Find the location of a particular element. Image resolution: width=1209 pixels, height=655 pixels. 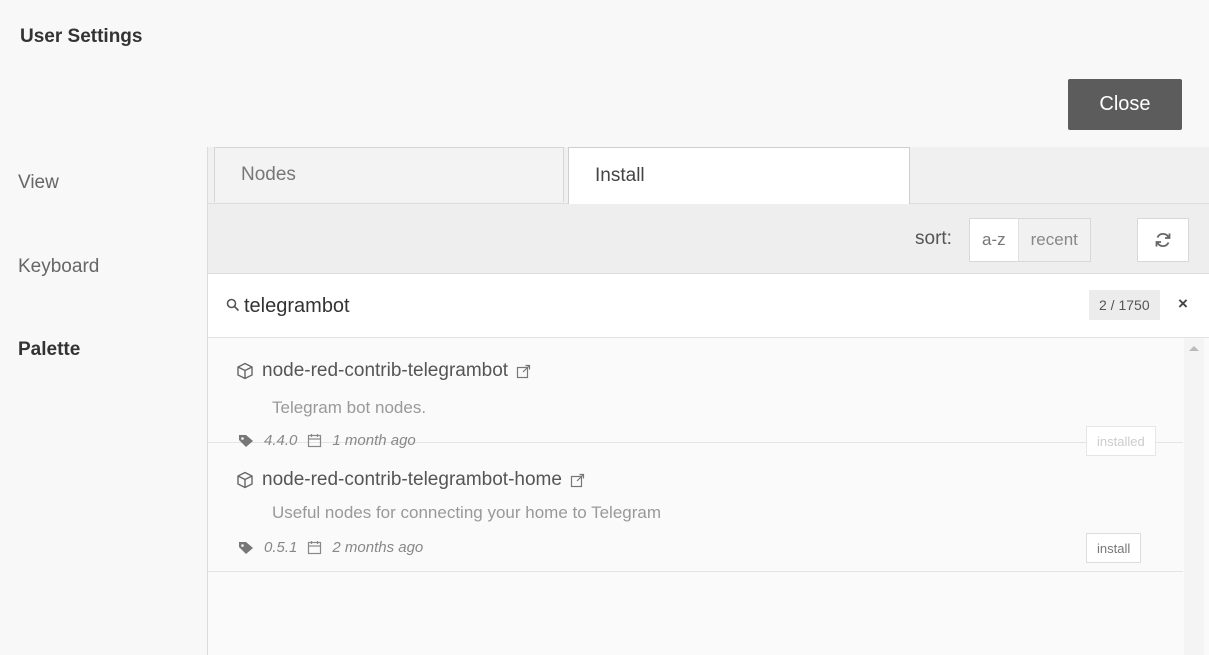

sort-options: a-z recent is located at coordinates (1030, 240).